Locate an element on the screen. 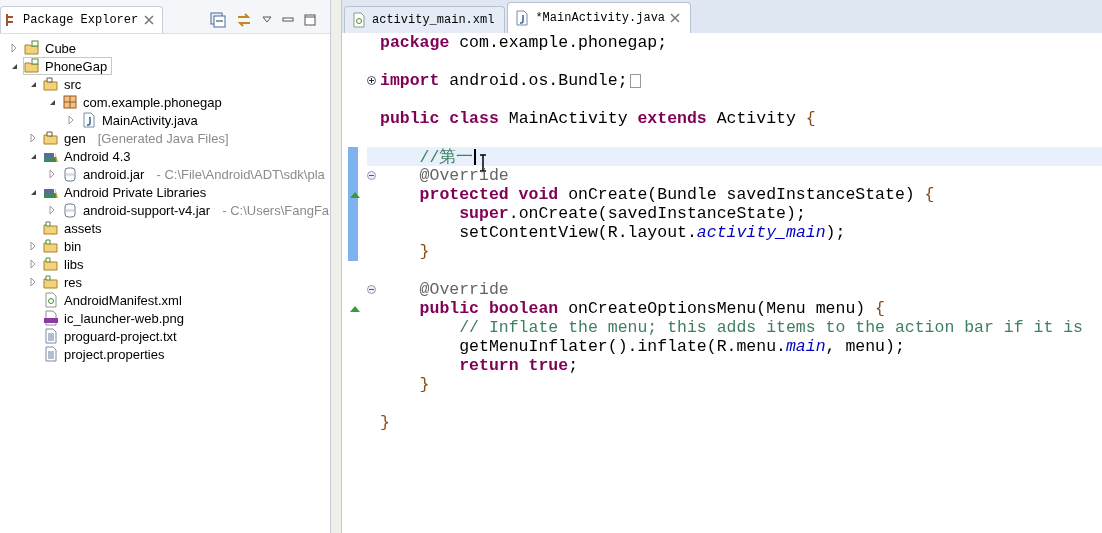  tree-item-label: ic_launcher-web.png is located at coordinates (124, 318).